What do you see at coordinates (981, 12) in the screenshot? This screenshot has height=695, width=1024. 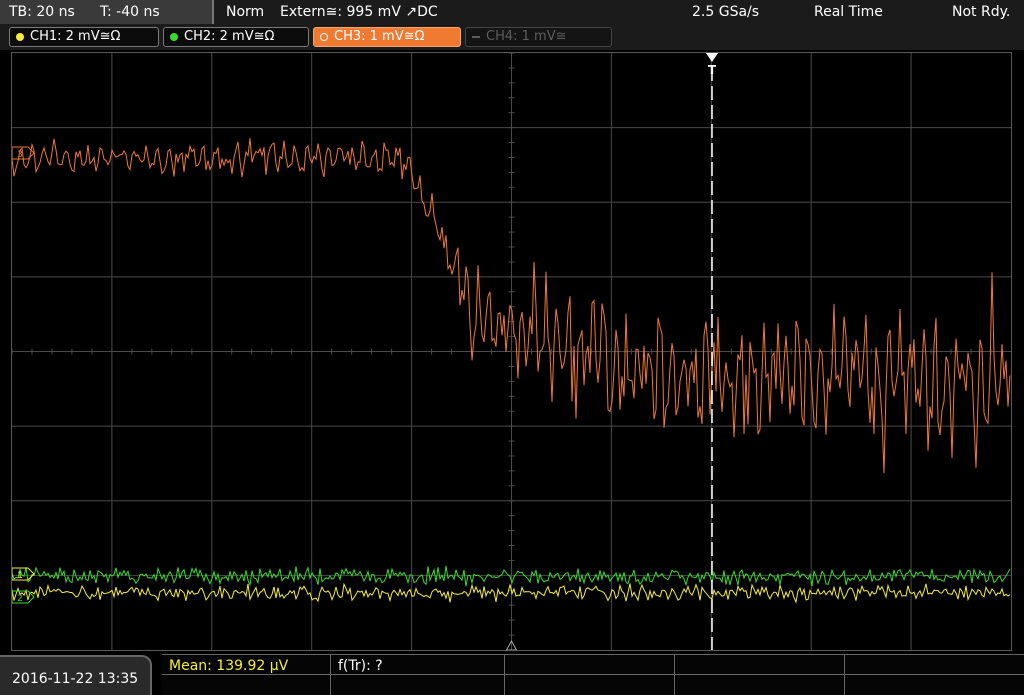 I see `acquisition-status: Not Rdy.` at bounding box center [981, 12].